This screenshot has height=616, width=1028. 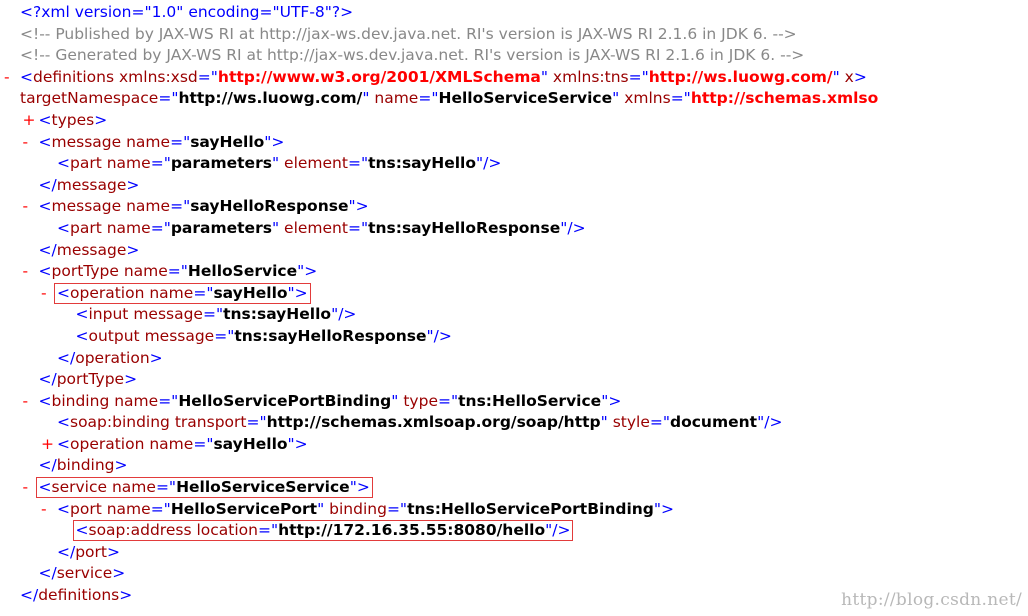 I want to click on xml-line: - <portType name="HelloService">, so click(x=514, y=272).